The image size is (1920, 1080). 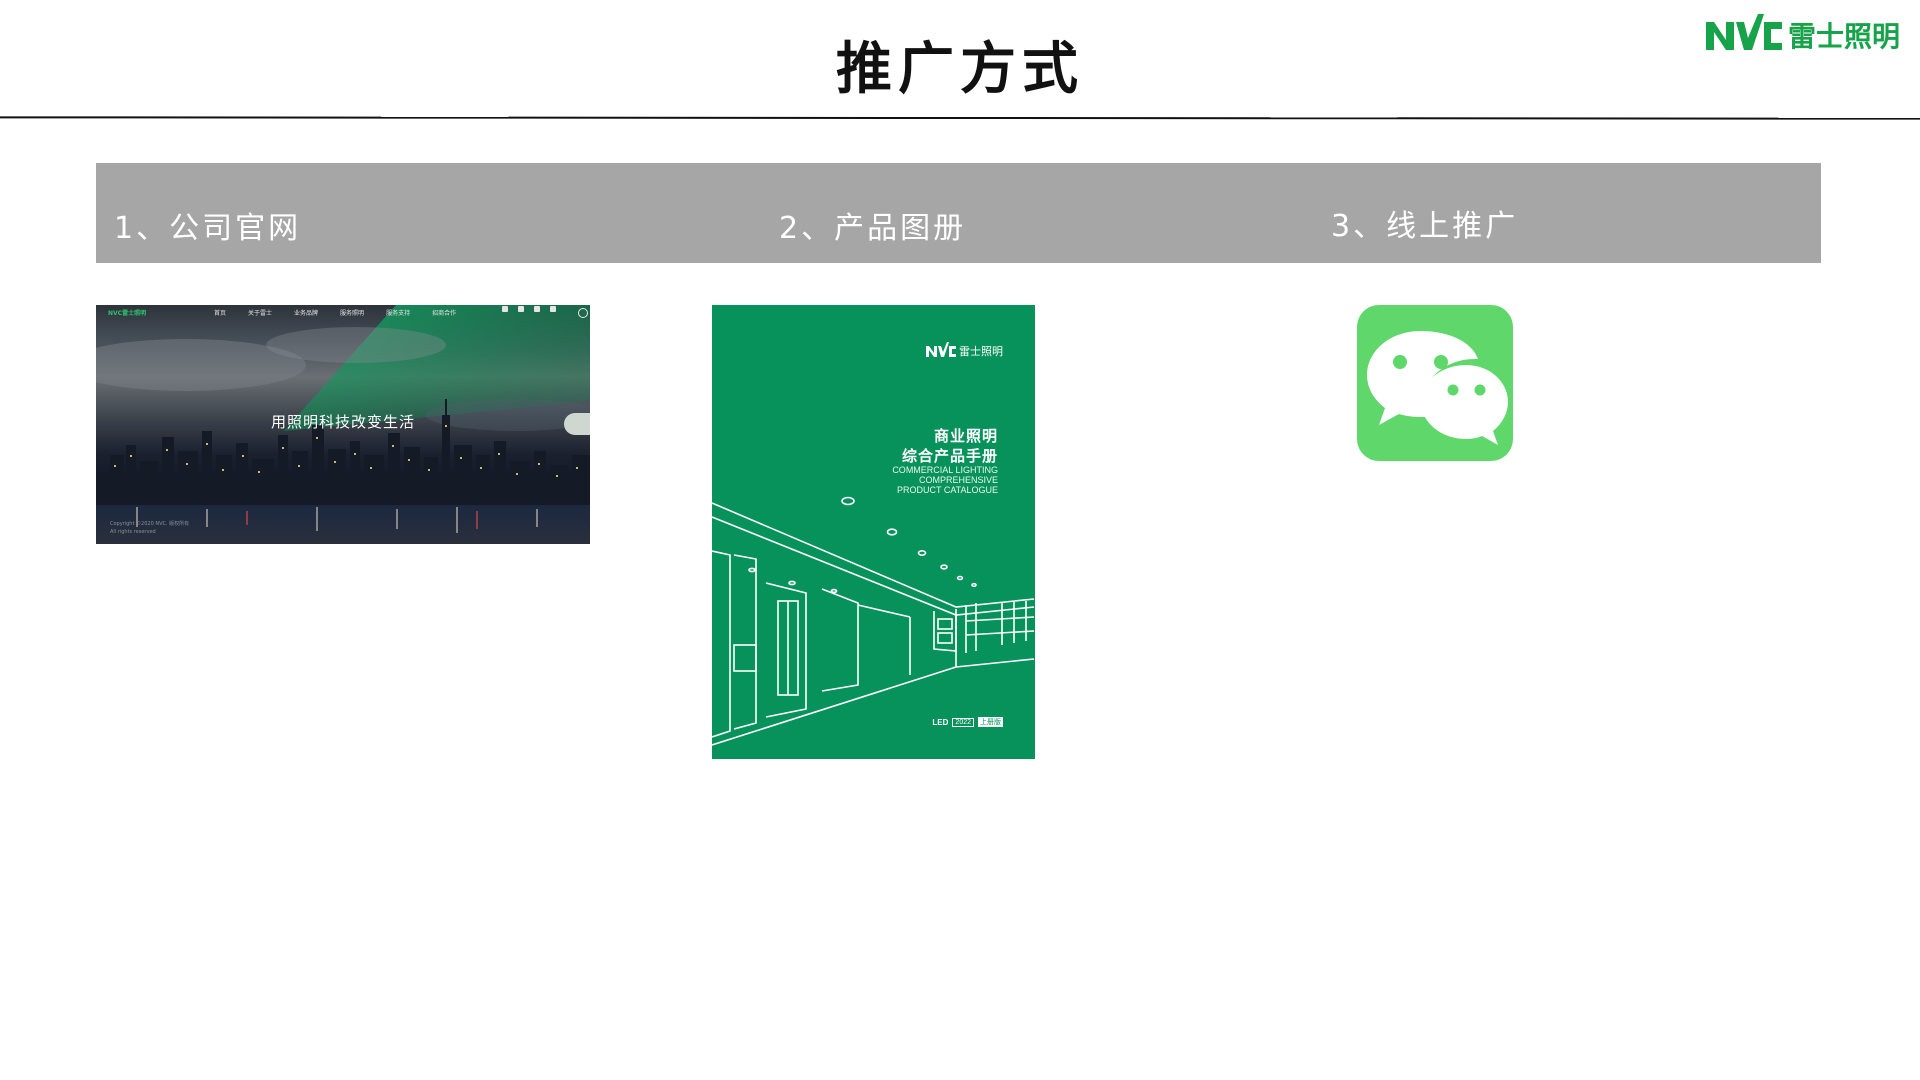 What do you see at coordinates (965, 436) in the screenshot?
I see `catalogue-title-line: 商业照明` at bounding box center [965, 436].